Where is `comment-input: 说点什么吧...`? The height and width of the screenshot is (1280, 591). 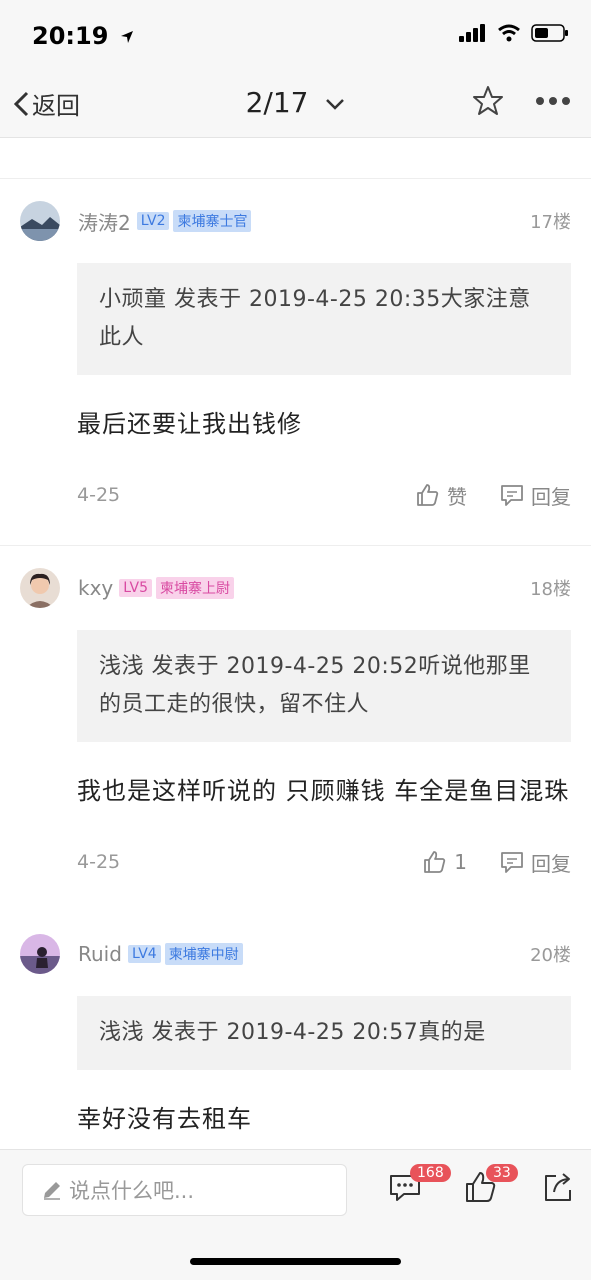 comment-input: 说点什么吧... is located at coordinates (184, 1190).